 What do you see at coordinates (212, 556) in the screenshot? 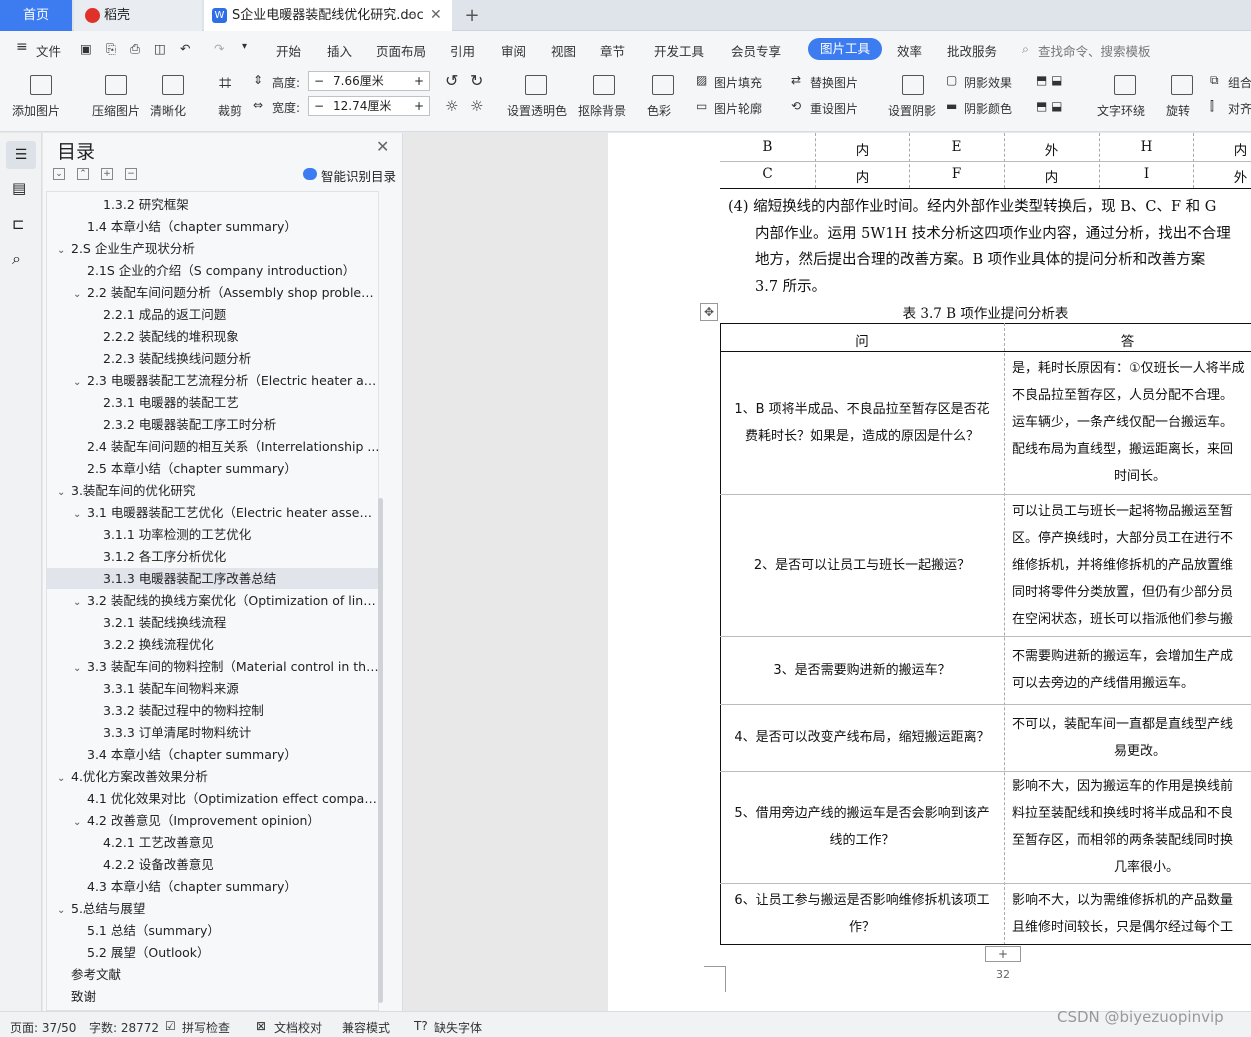
I see `toc-item: 3.1.2 各工序分析优化` at bounding box center [212, 556].